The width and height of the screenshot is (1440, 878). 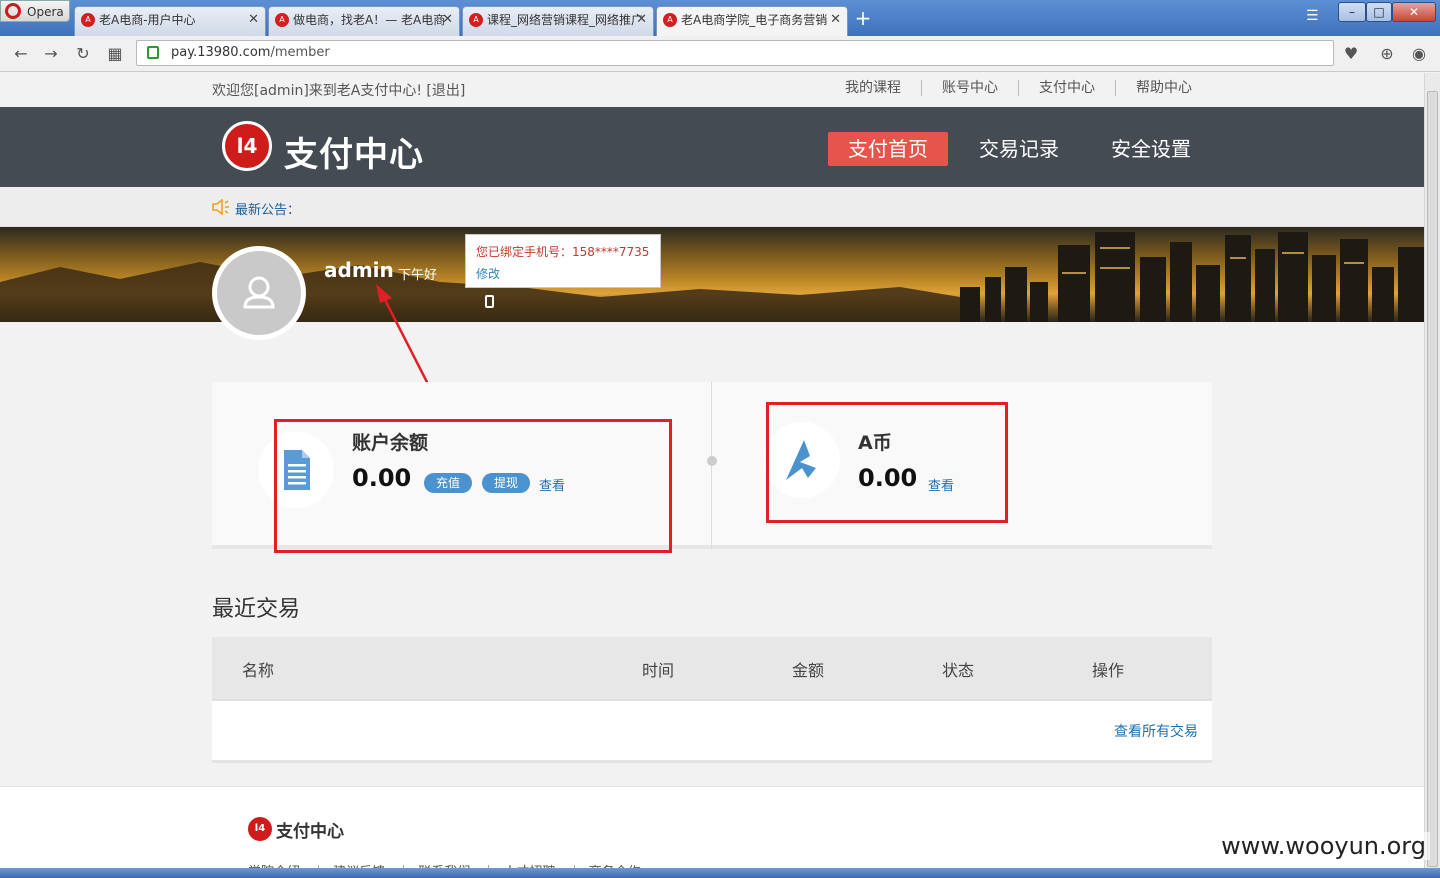 I want to click on url-path: /member, so click(x=300, y=52).